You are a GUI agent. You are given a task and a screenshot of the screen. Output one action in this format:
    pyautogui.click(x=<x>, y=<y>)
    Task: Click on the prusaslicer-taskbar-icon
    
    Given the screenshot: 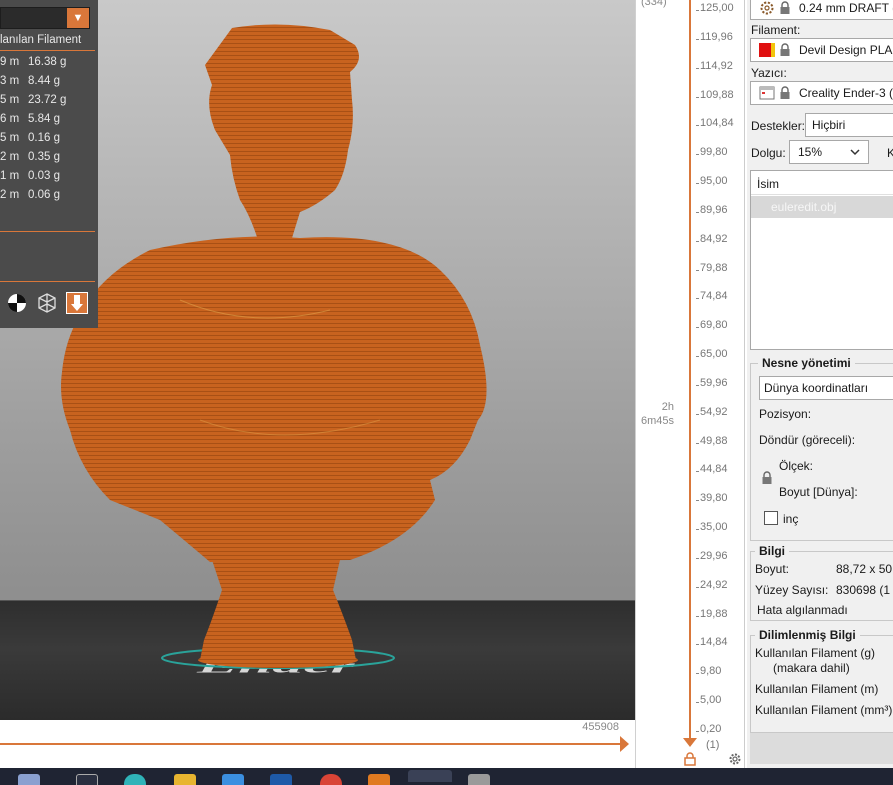 What is the action you would take?
    pyautogui.click(x=430, y=776)
    